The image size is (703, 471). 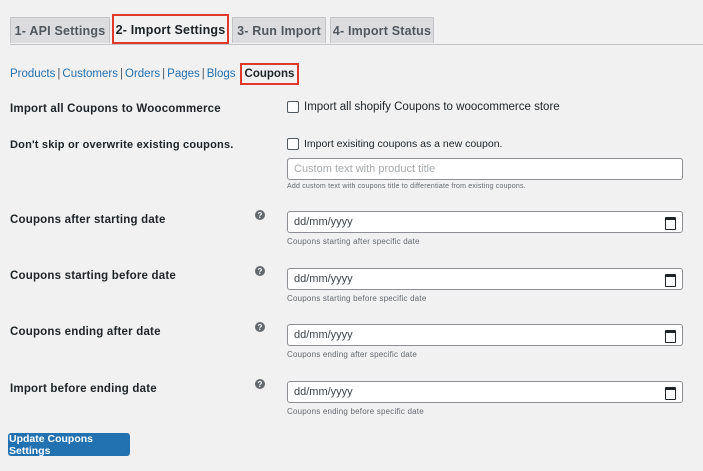 I want to click on tab-label: 1- API Settings, so click(x=60, y=30).